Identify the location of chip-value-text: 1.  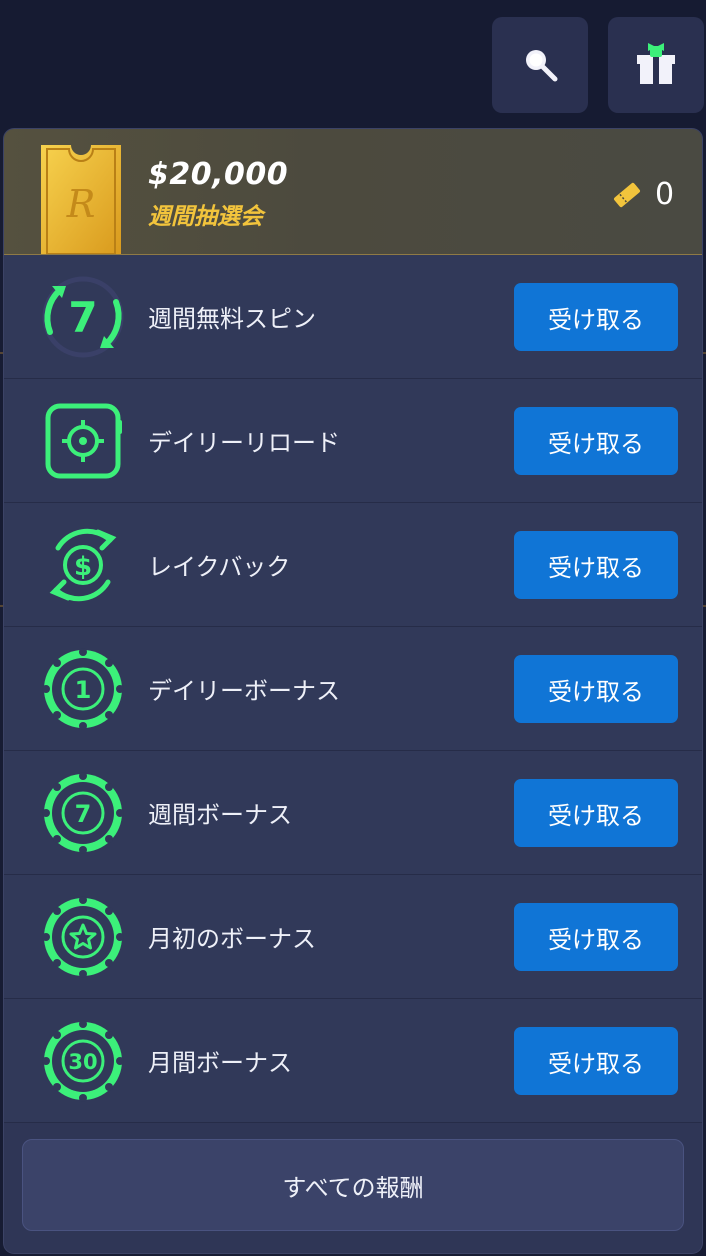
(83, 690).